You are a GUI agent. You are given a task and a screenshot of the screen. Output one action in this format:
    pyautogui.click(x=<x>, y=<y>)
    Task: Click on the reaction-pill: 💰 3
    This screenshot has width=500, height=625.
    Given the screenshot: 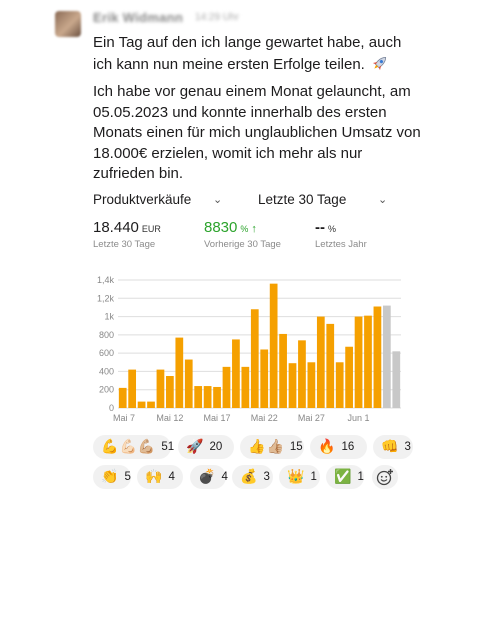 What is the action you would take?
    pyautogui.click(x=252, y=477)
    